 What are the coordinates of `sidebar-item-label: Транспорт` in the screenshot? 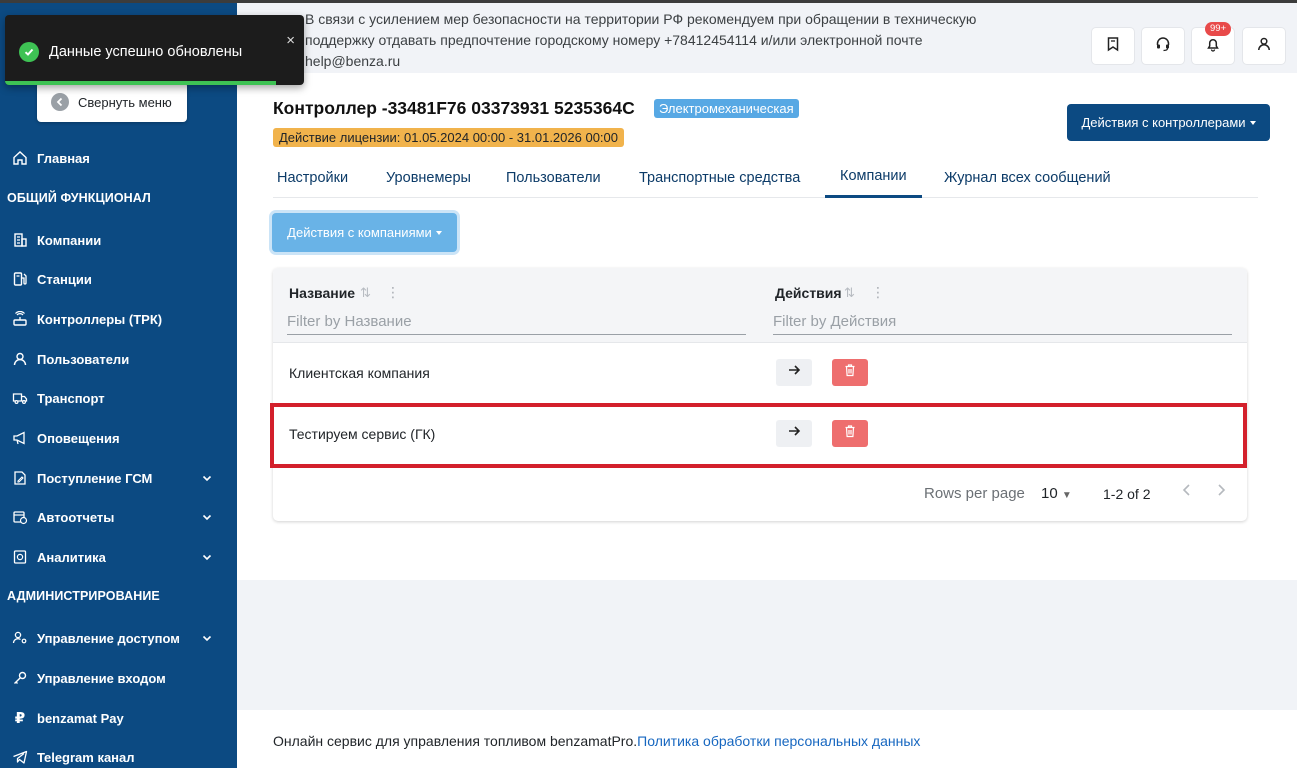 It's located at (71, 398).